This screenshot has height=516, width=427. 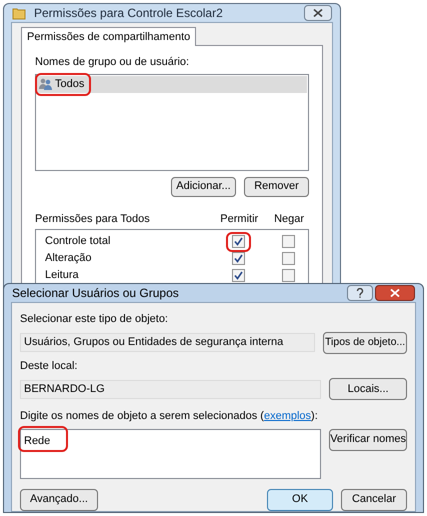 What do you see at coordinates (368, 439) in the screenshot?
I see `check-names-button: Verificar nomes` at bounding box center [368, 439].